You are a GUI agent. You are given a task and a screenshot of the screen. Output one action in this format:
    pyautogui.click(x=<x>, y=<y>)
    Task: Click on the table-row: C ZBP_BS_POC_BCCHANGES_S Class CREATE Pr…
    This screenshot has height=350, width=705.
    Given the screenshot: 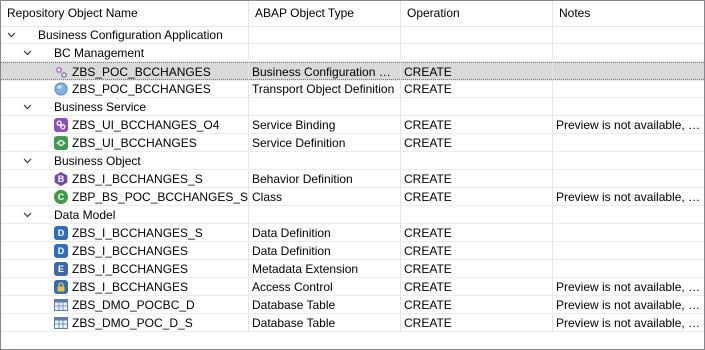 What is the action you would take?
    pyautogui.click(x=352, y=197)
    